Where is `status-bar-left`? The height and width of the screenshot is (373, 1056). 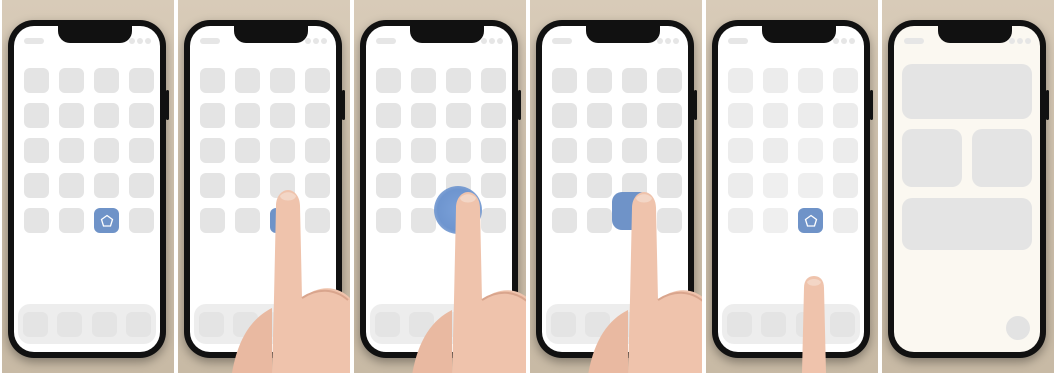 status-bar-left is located at coordinates (34, 41).